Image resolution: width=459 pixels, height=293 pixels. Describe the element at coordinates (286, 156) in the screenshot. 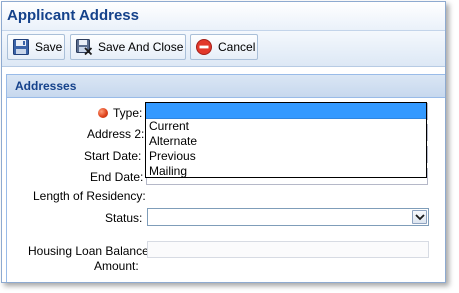

I see `type-option-previous: Previous` at that location.